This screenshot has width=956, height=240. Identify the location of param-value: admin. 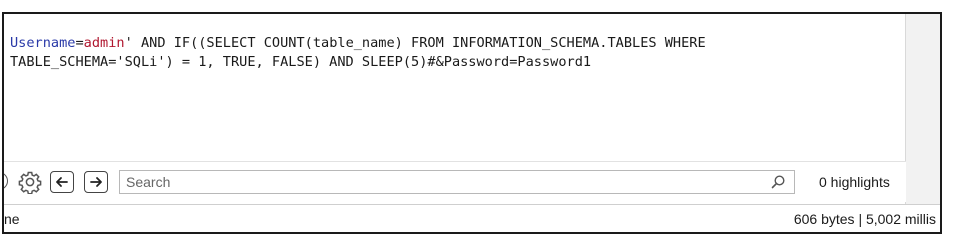
(104, 43).